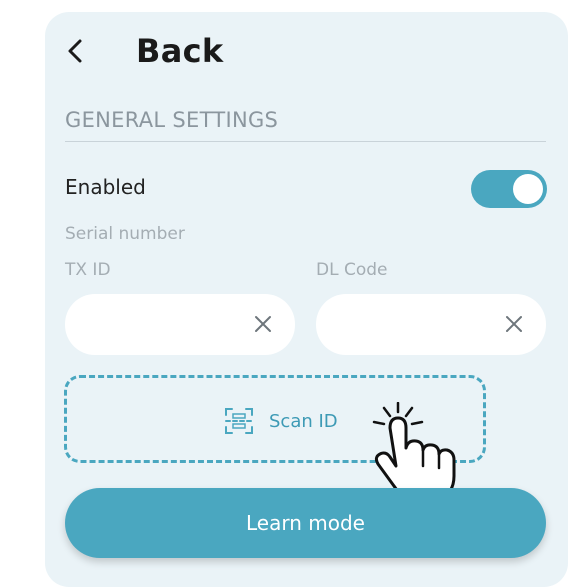 The width and height of the screenshot is (582, 587). Describe the element at coordinates (509, 189) in the screenshot. I see `enabled-toggle` at that location.